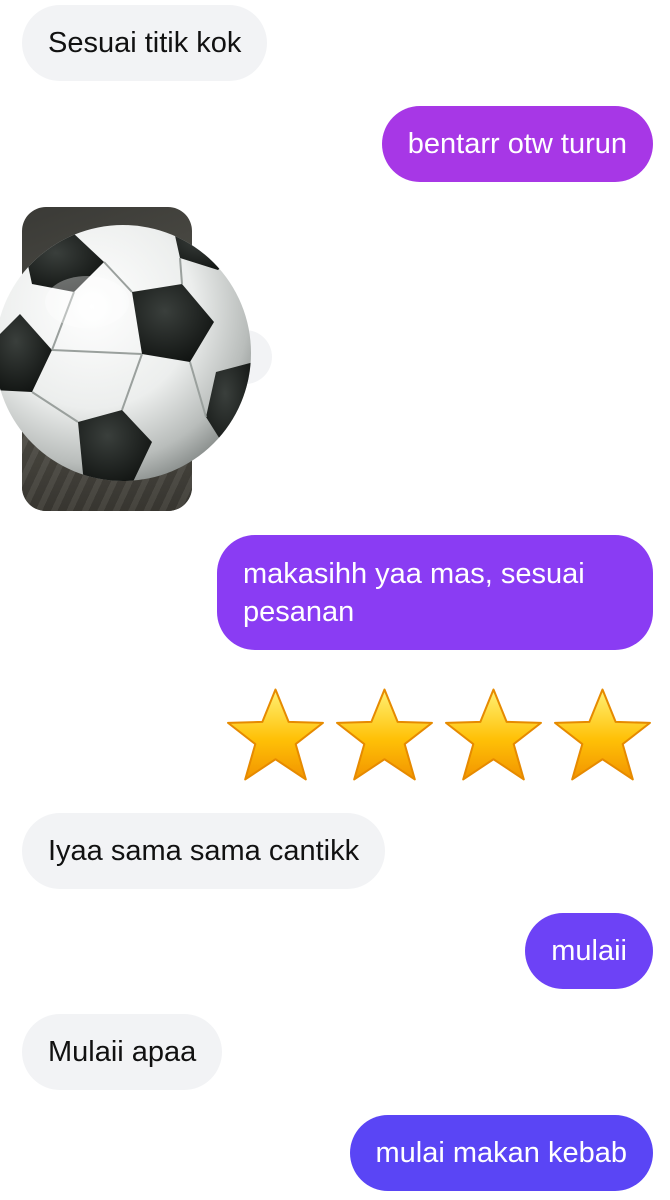 Image resolution: width=670 pixels, height=1200 pixels. I want to click on message-text: Mulaii apaa, so click(122, 1052).